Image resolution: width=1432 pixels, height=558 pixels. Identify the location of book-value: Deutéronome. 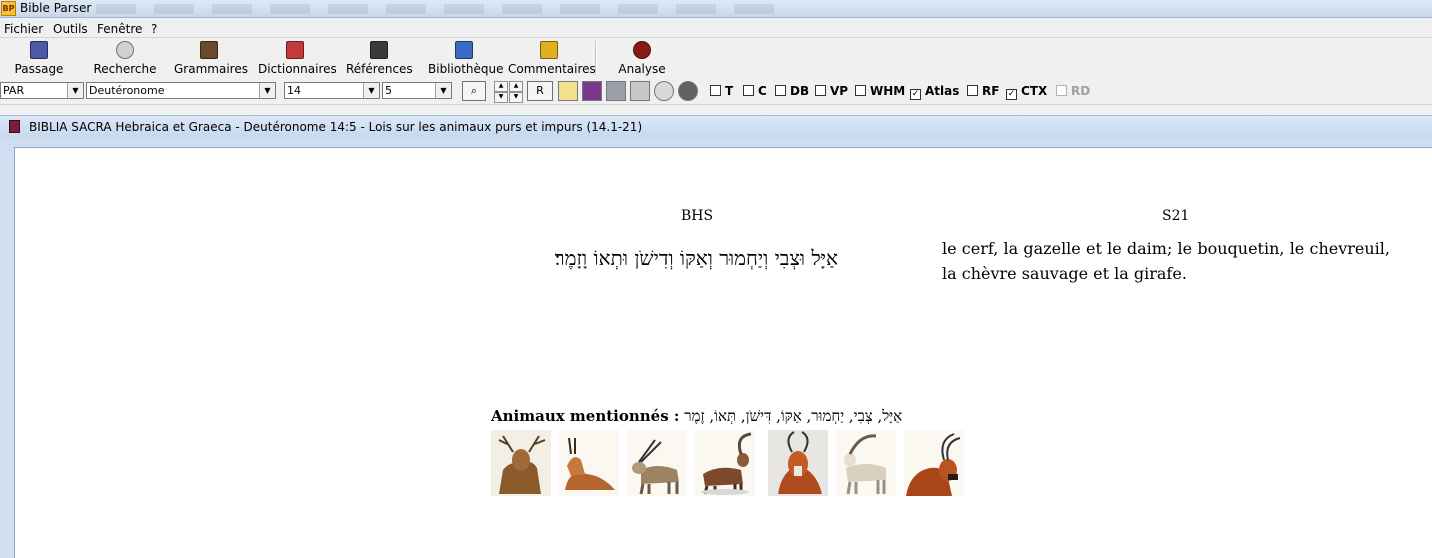
(127, 90).